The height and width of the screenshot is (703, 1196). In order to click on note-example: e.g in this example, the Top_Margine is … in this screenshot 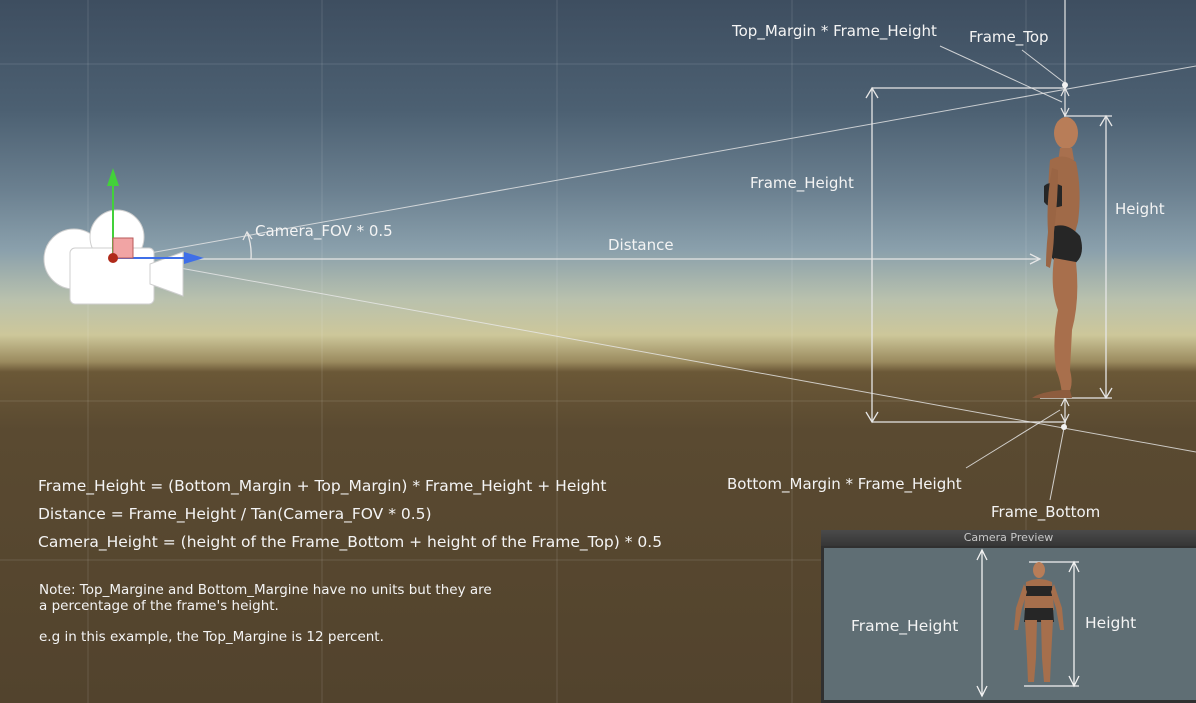, I will do `click(211, 637)`.